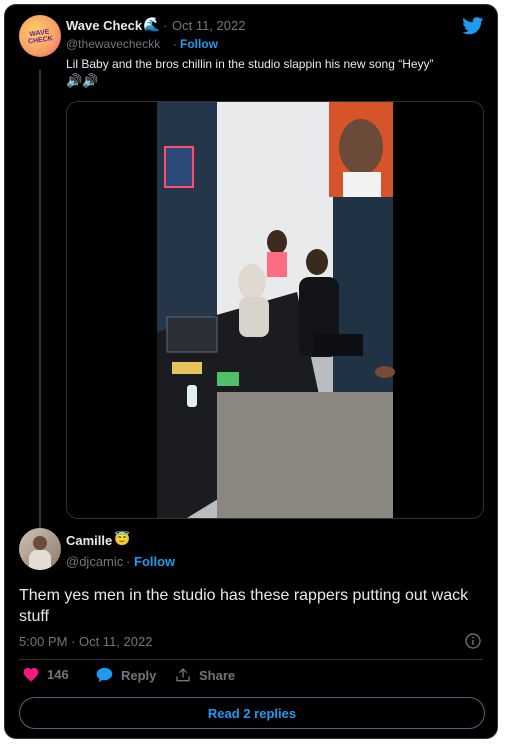 The height and width of the screenshot is (749, 507). I want to click on like-count: 146, so click(58, 674).